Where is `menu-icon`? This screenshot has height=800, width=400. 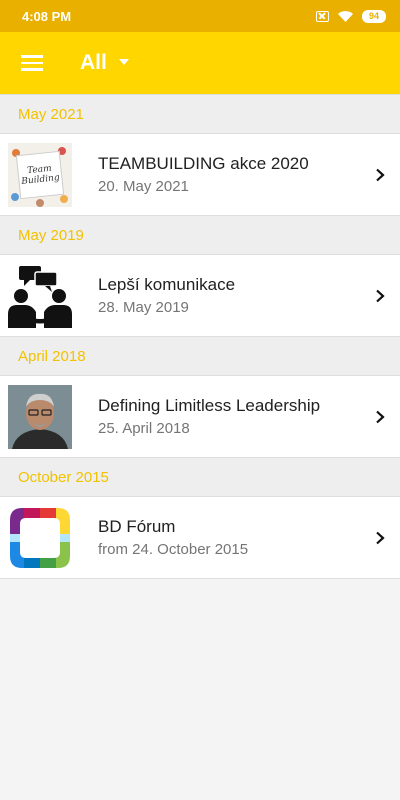 menu-icon is located at coordinates (32, 63).